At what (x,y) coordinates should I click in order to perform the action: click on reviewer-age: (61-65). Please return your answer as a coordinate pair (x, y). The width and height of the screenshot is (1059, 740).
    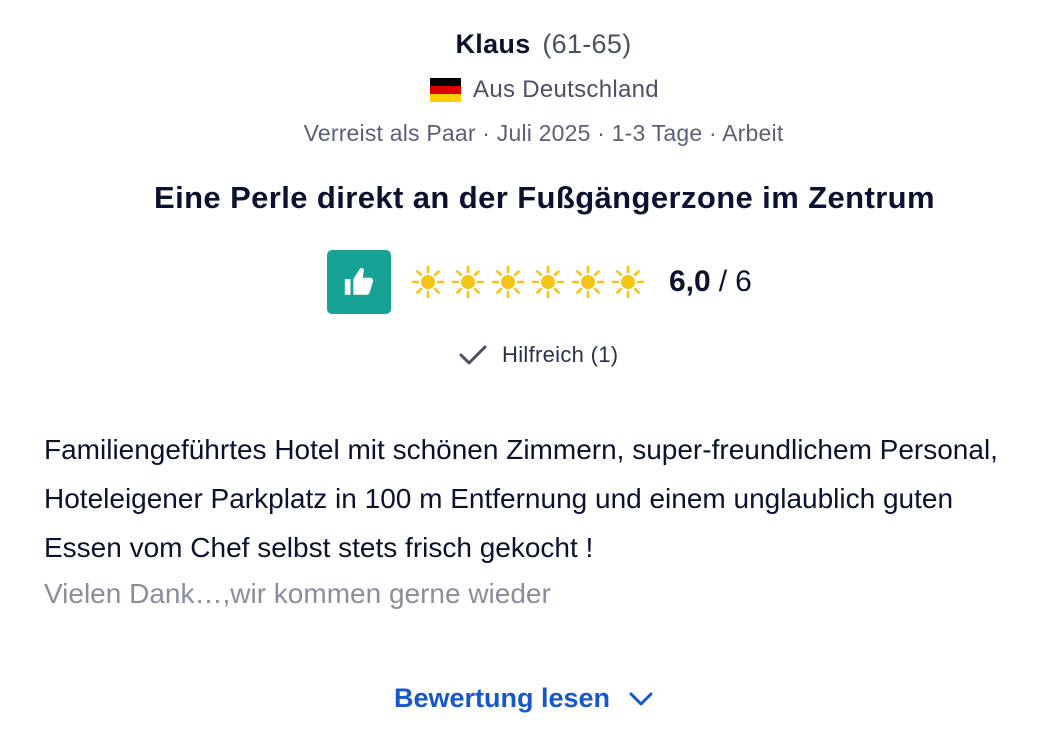
    Looking at the image, I should click on (587, 44).